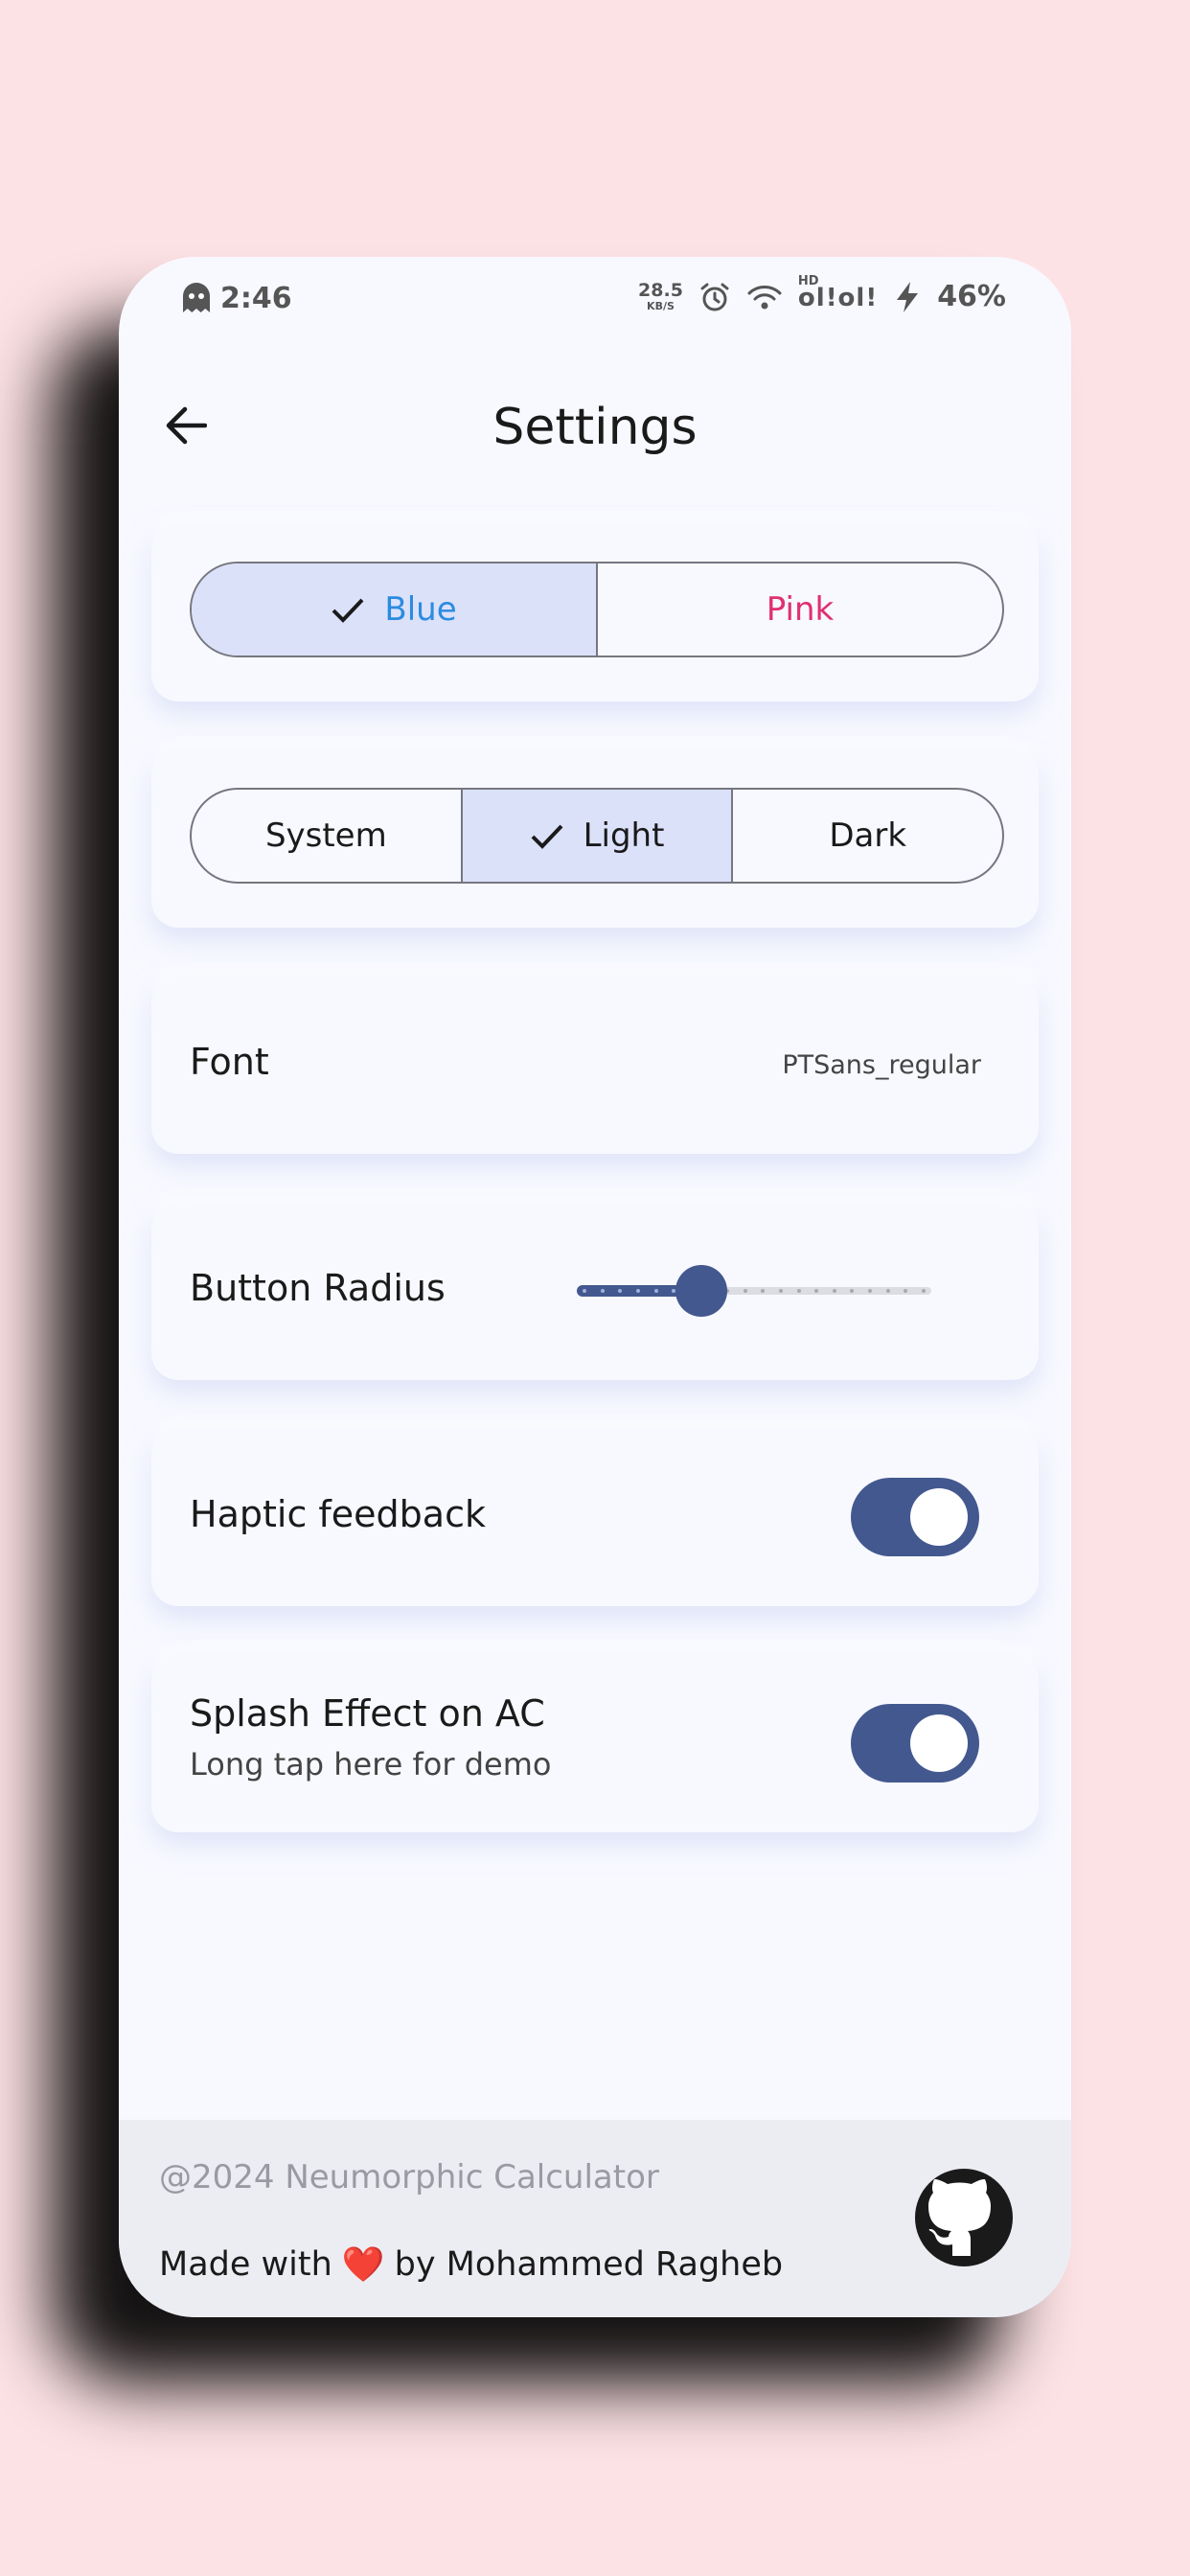  I want to click on heart-icon: ❤️, so click(363, 2265).